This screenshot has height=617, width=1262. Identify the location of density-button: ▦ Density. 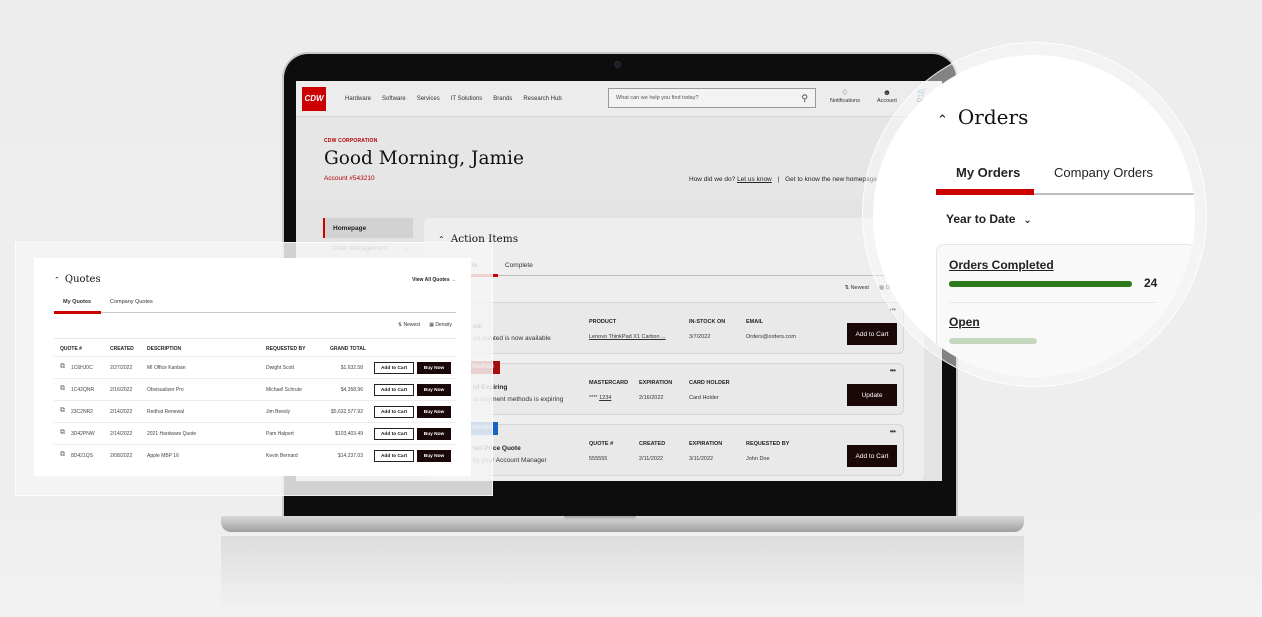
(440, 325).